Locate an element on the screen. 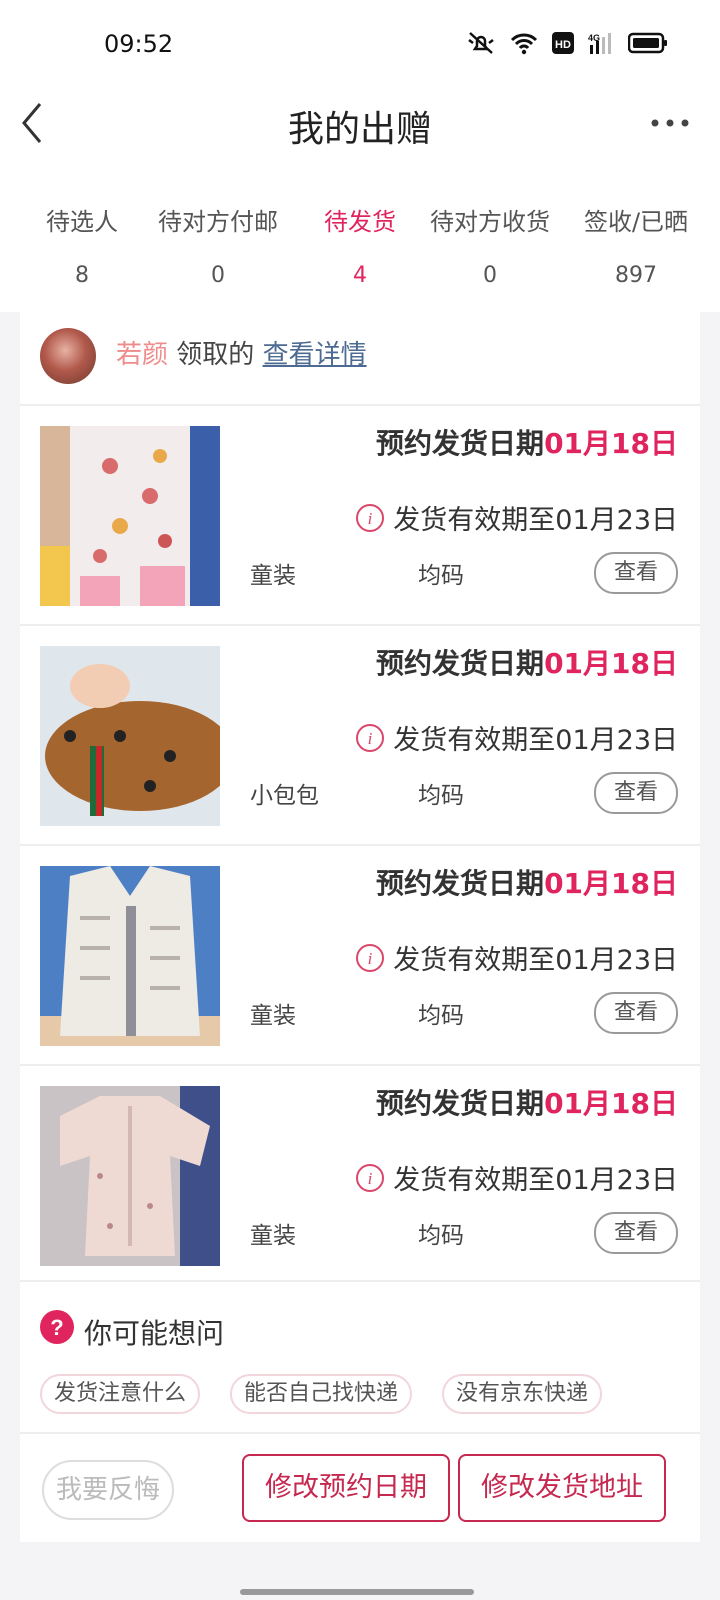 This screenshot has height=1600, width=720. more-options-icon is located at coordinates (670, 123).